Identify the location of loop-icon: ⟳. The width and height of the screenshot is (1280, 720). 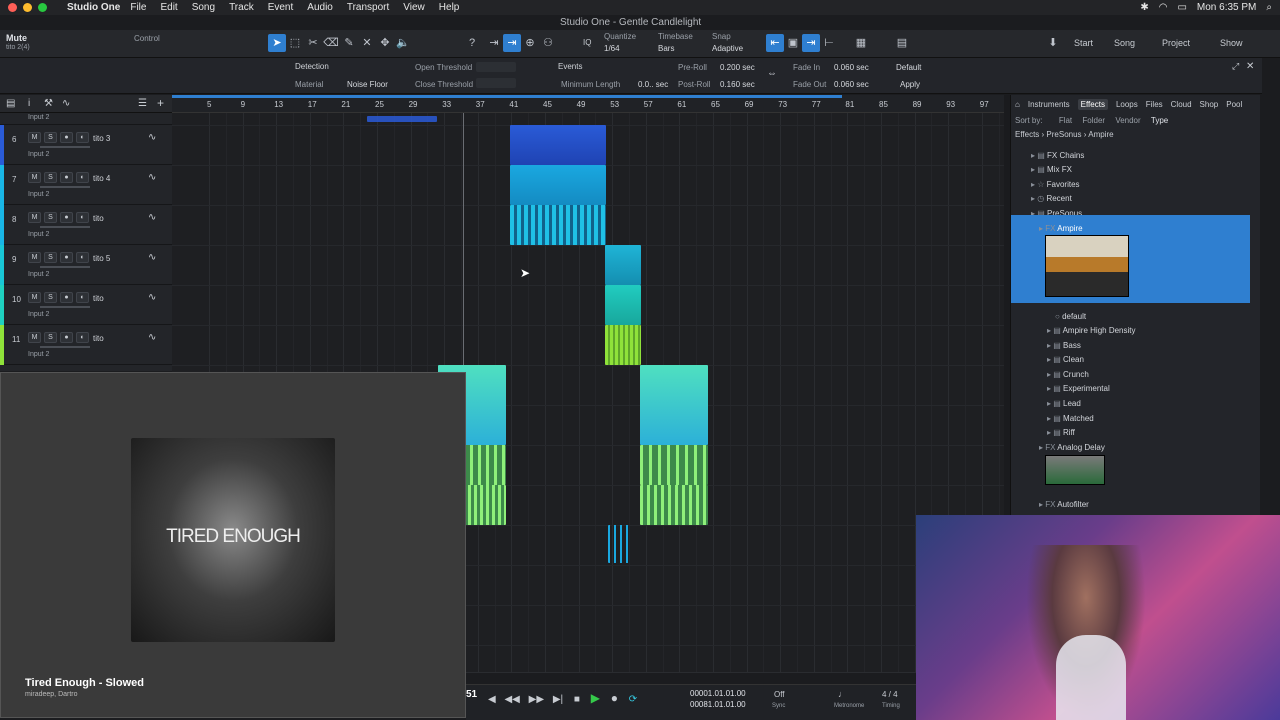
(633, 699).